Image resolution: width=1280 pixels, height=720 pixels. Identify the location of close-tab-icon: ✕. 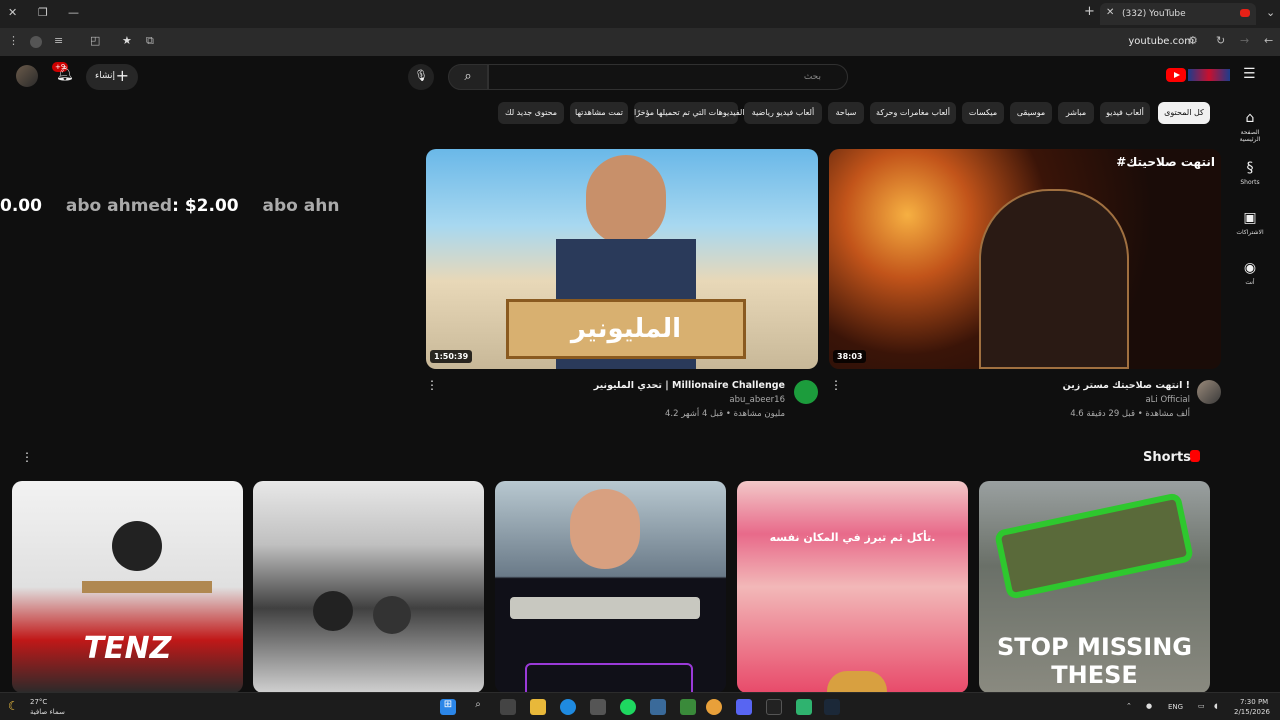
(1110, 12).